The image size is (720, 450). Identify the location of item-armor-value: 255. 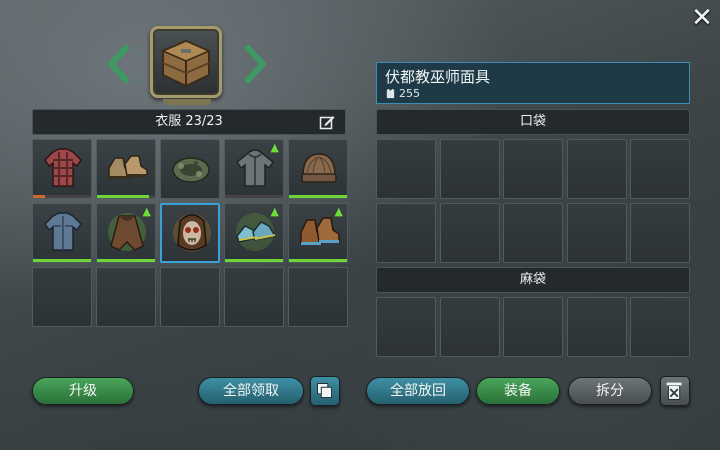
(409, 93).